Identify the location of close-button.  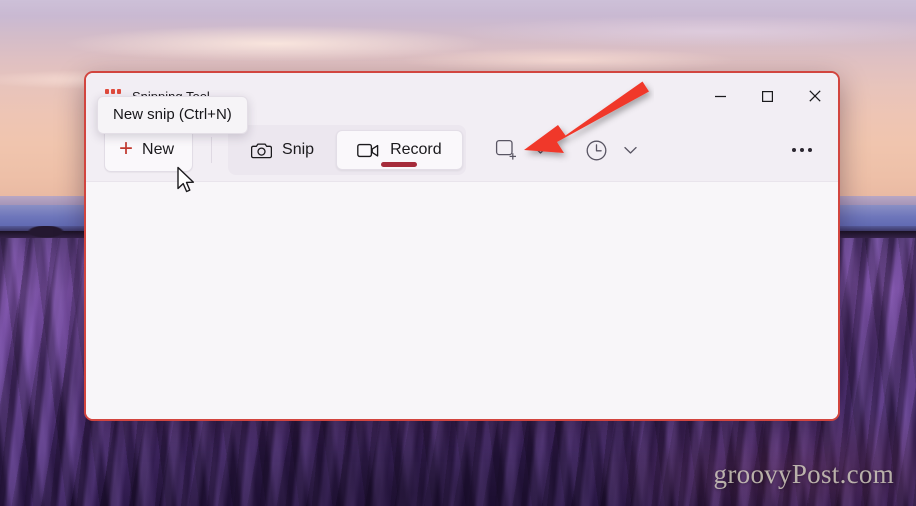
(814, 96).